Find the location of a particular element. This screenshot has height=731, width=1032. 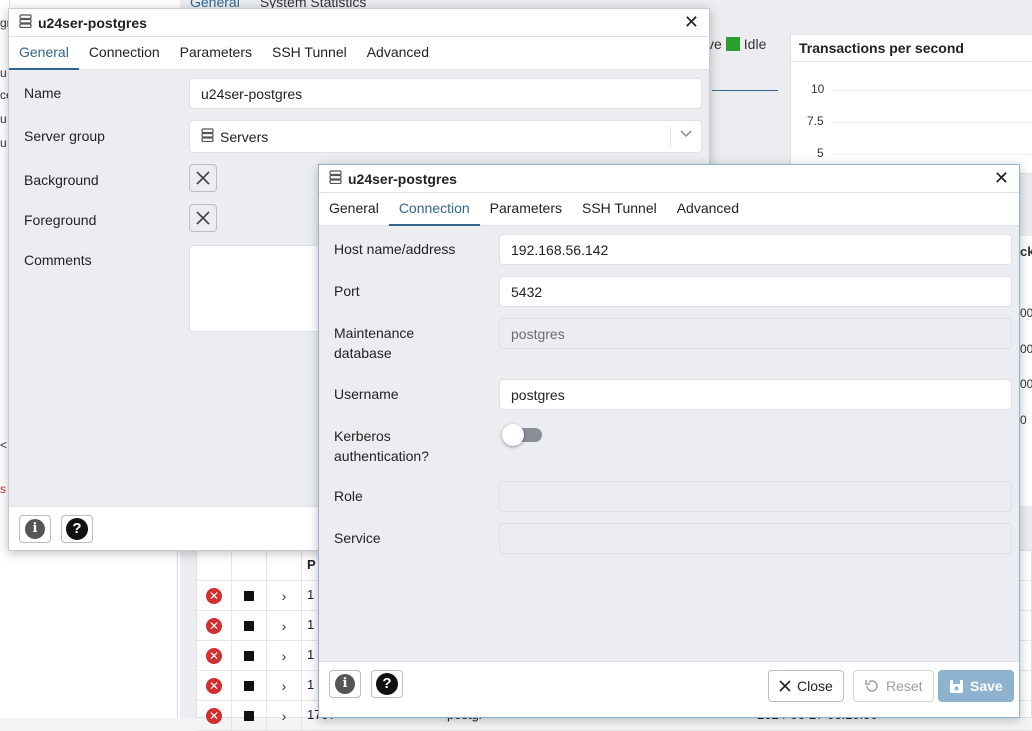

help-icon: ? is located at coordinates (77, 529).